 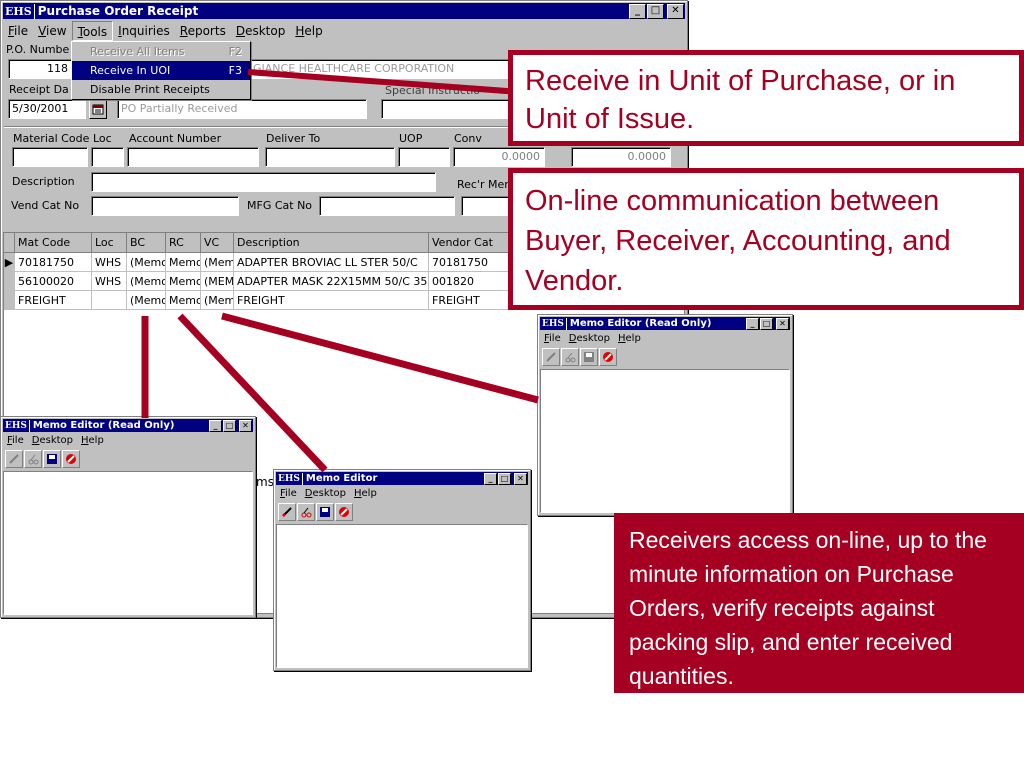 What do you see at coordinates (40, 69) in the screenshot?
I see `po-number-field: 118` at bounding box center [40, 69].